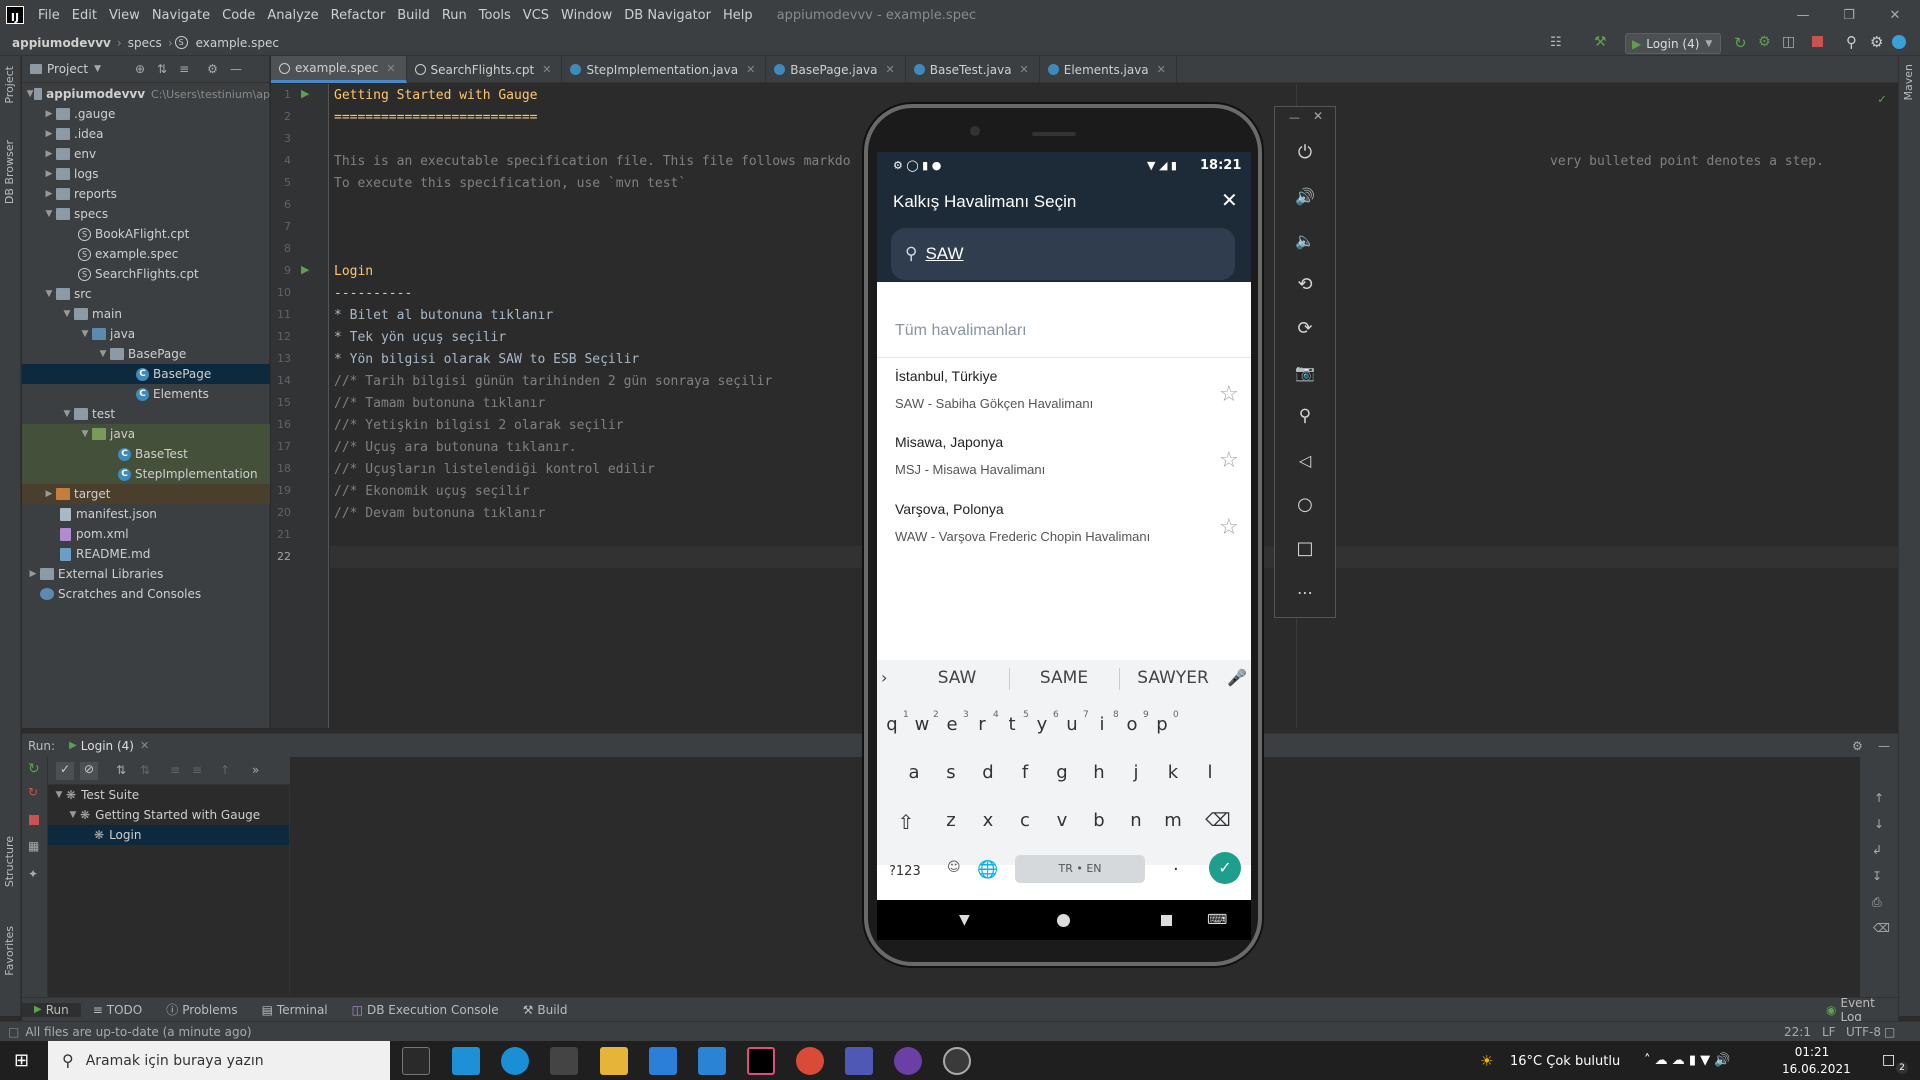  I want to click on home-icon: ○, so click(1305, 504).